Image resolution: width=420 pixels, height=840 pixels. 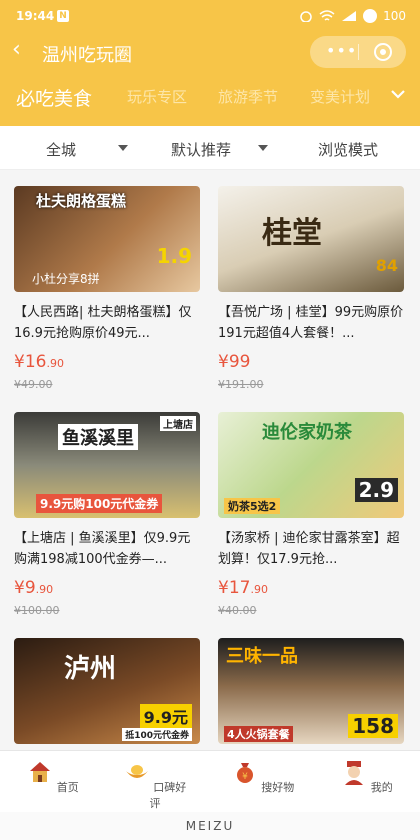 I want to click on deal-original-price: ¥49.00, so click(x=33, y=384).